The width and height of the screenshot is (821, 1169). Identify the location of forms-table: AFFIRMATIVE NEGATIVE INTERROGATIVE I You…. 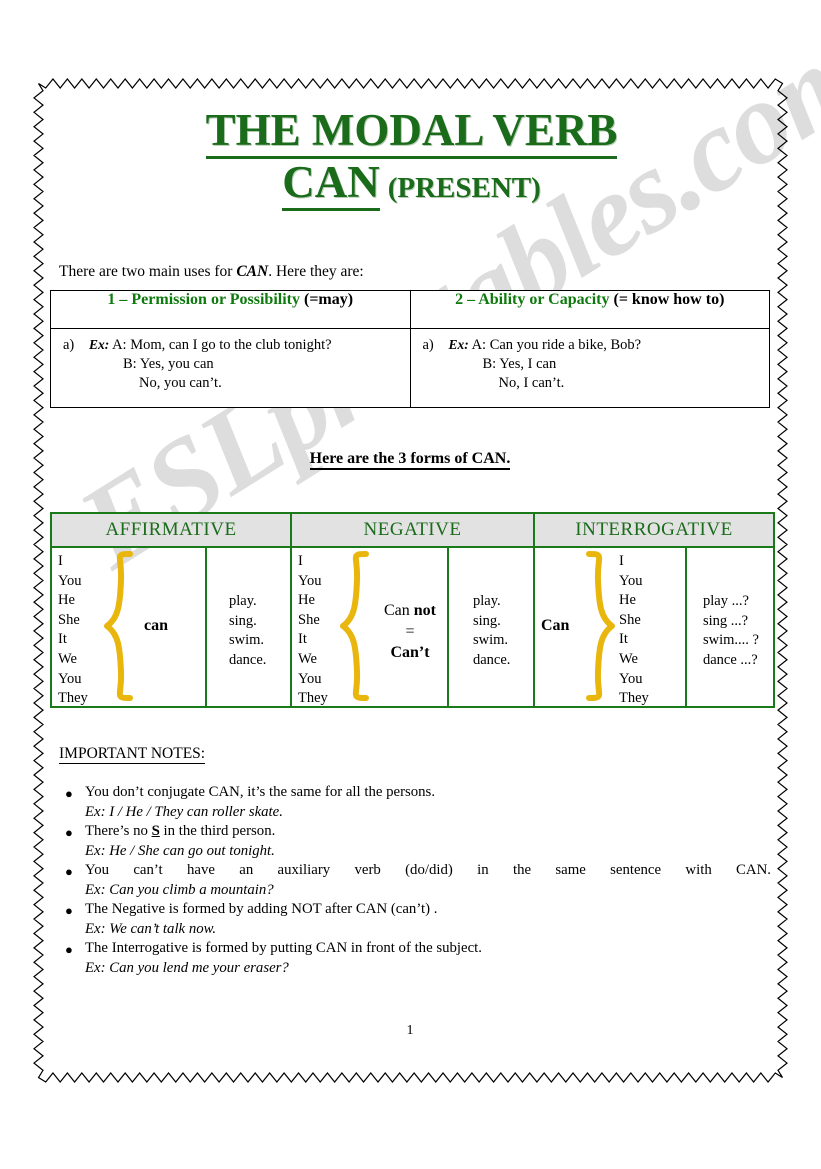
(412, 610).